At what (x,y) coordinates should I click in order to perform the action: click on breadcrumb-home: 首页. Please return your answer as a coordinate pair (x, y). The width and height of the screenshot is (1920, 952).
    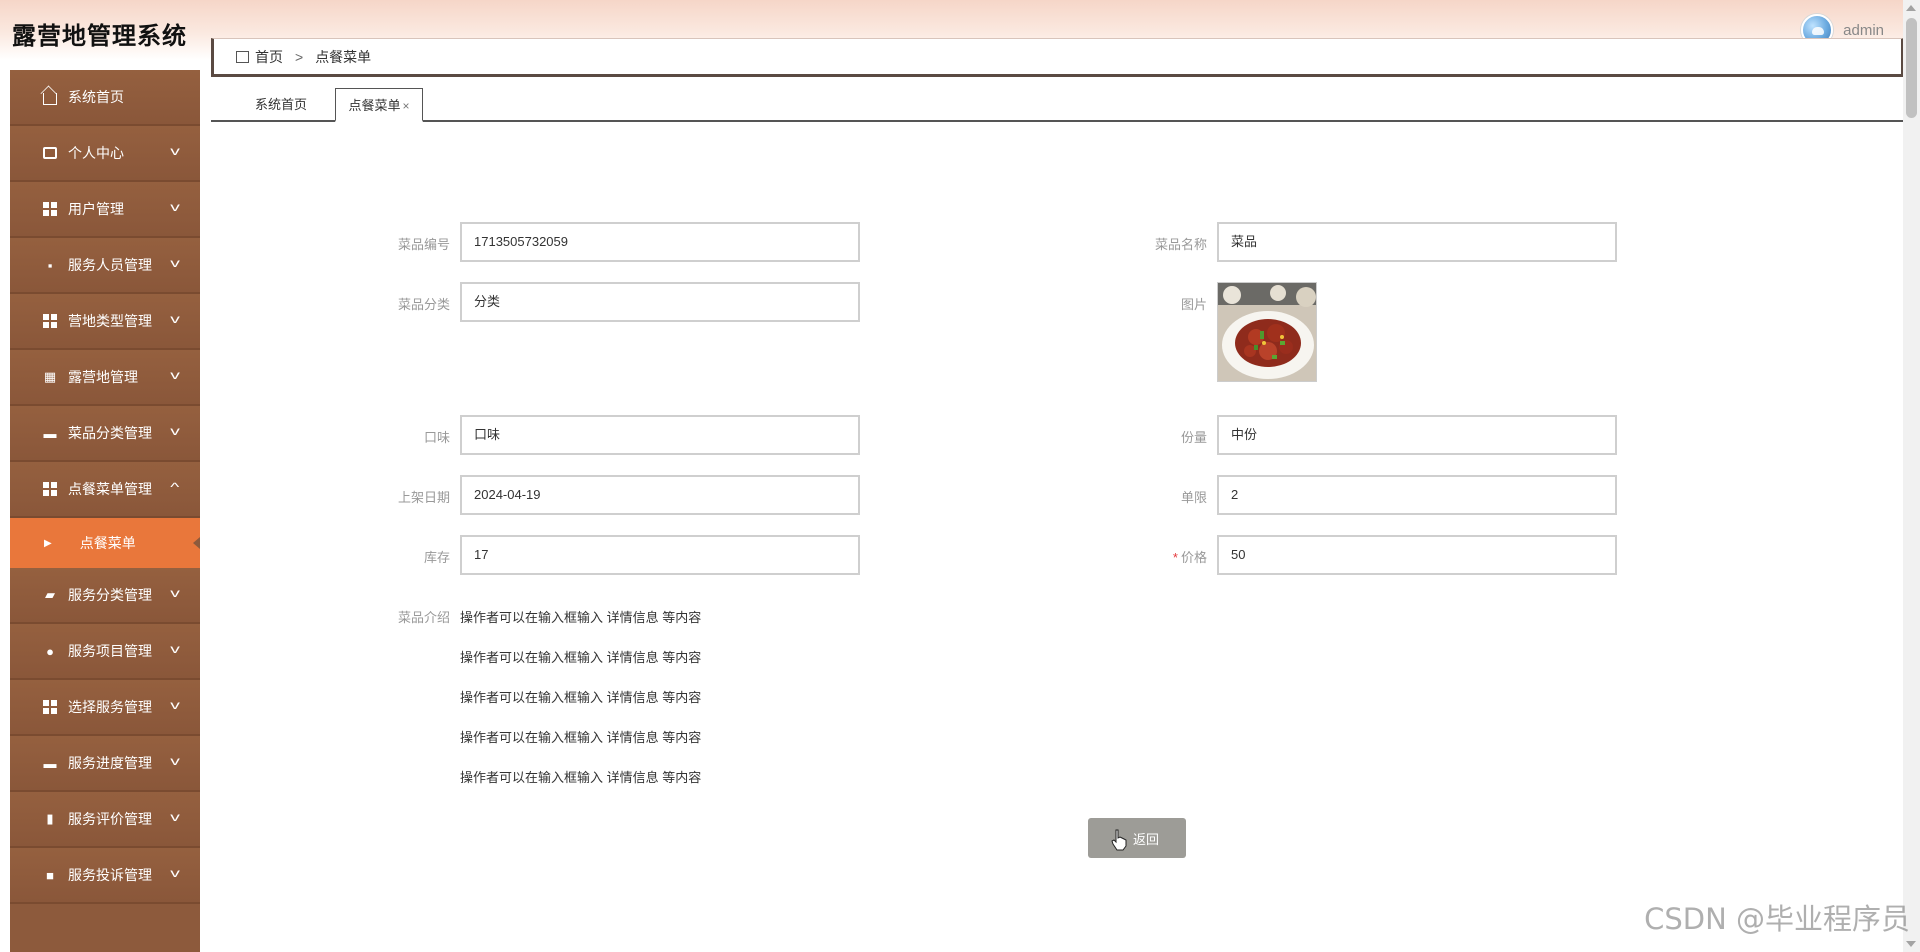
    Looking at the image, I should click on (269, 57).